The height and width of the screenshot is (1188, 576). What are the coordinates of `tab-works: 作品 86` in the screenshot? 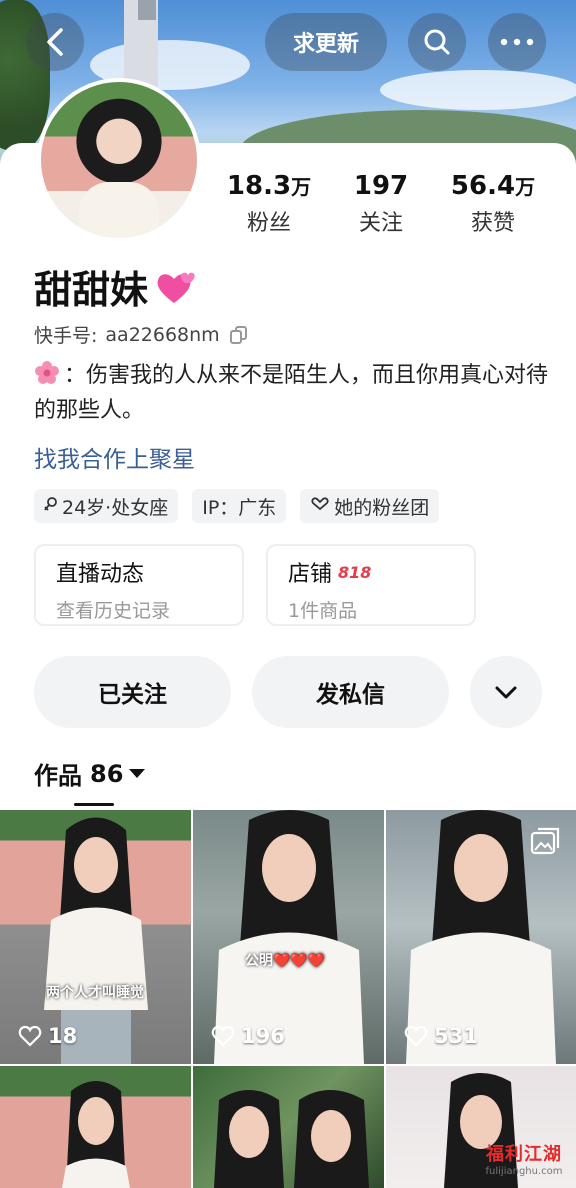 It's located at (90, 773).